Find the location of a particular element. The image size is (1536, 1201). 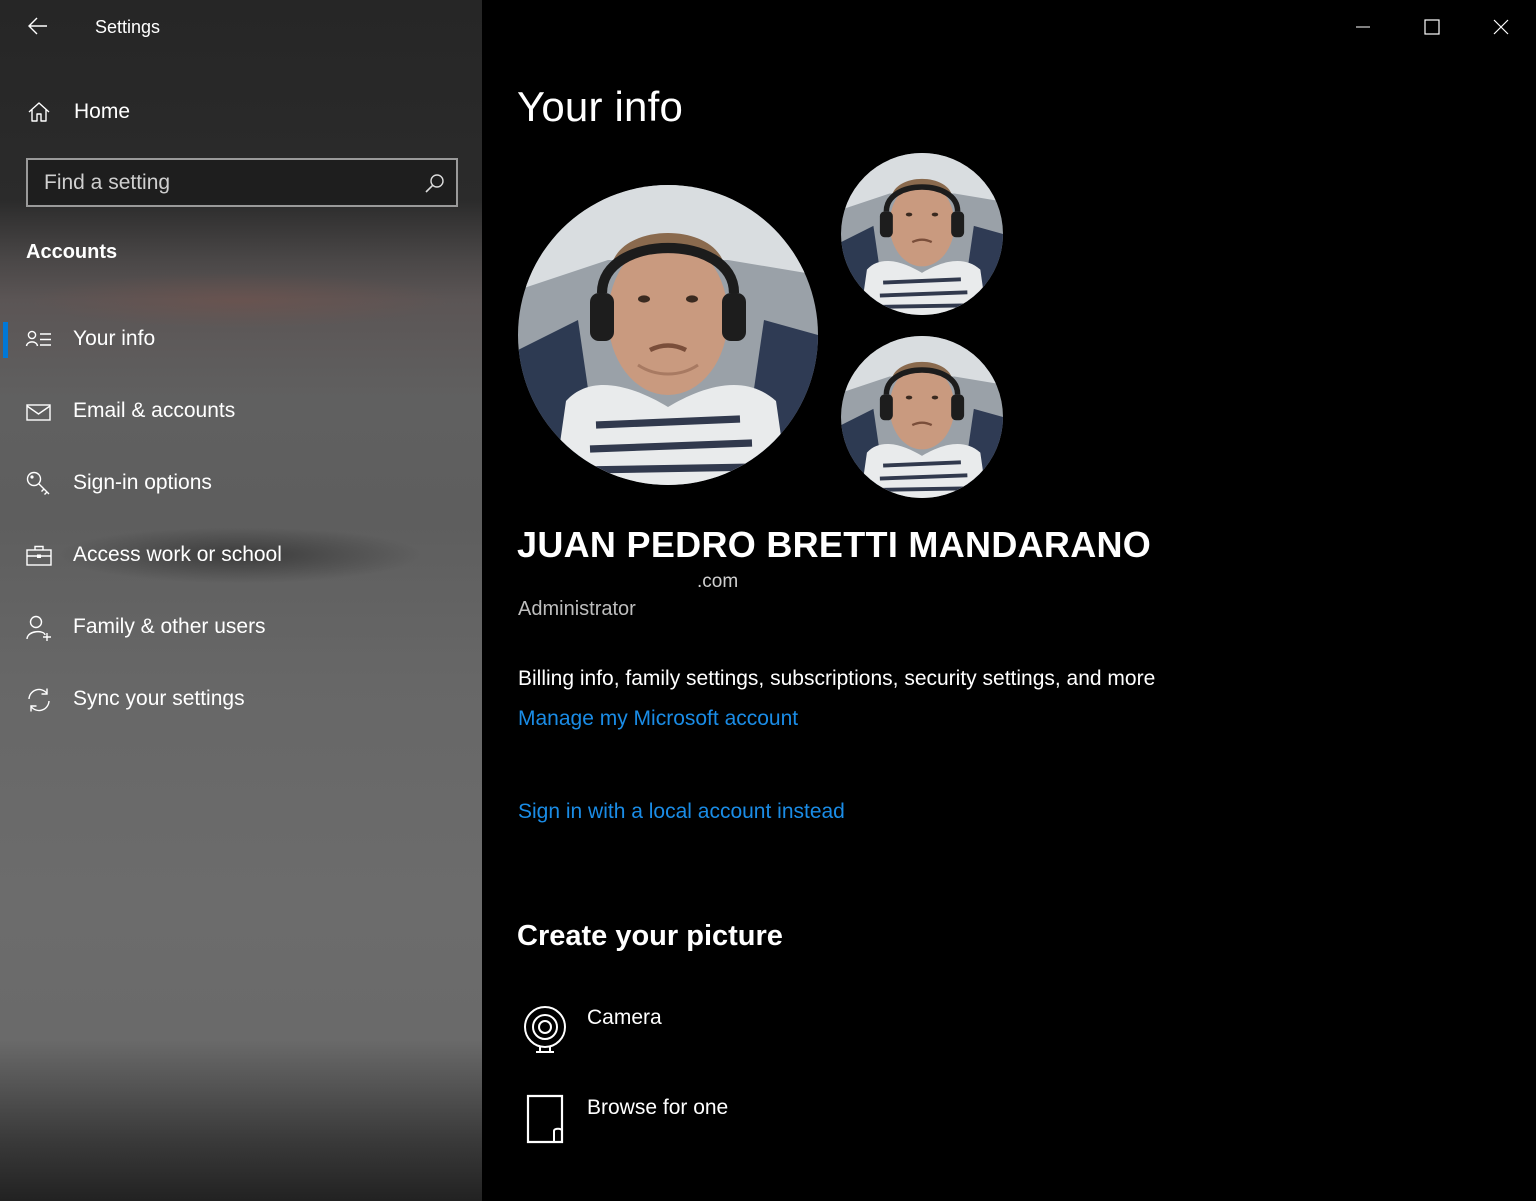

close-icon is located at coordinates (1500, 27).